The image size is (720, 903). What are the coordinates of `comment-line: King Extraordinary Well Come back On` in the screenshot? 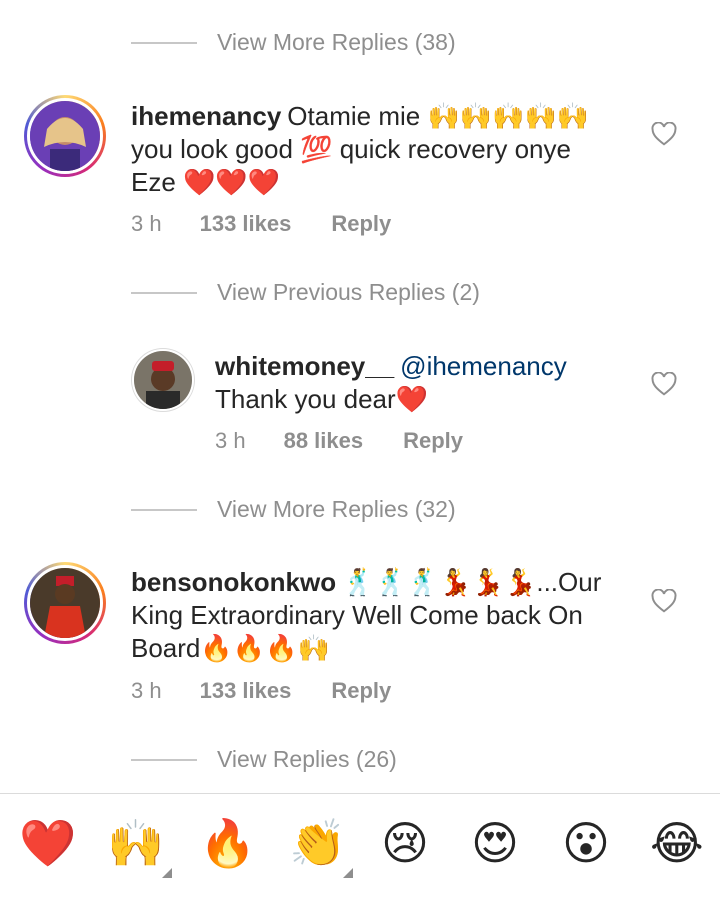 It's located at (357, 615).